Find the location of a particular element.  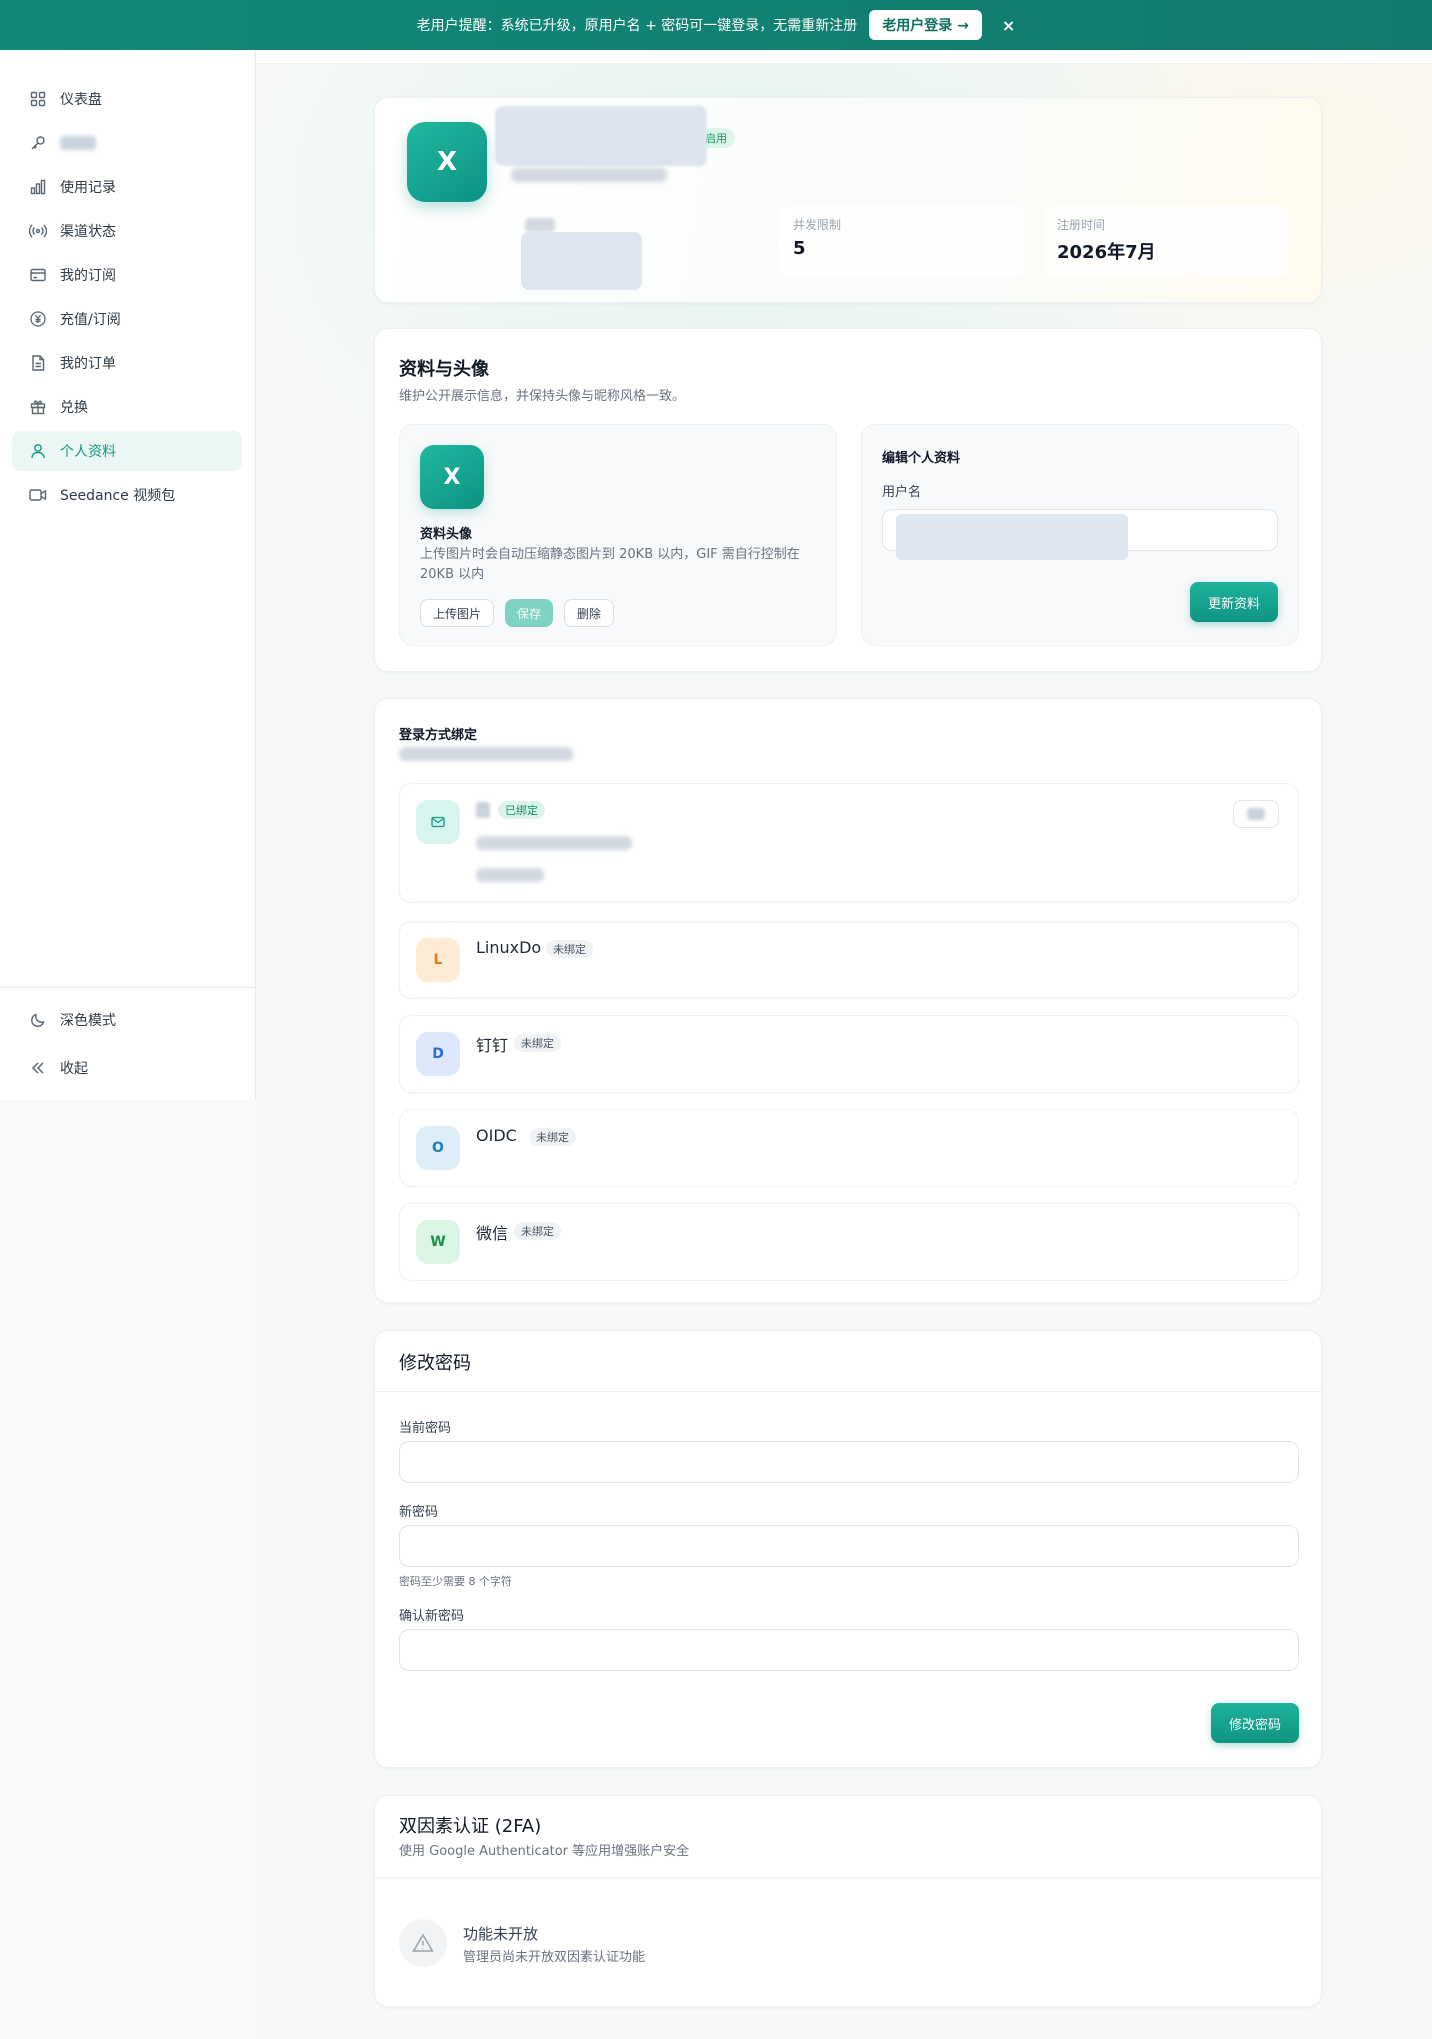

sidebar-item-keys is located at coordinates (127, 143).